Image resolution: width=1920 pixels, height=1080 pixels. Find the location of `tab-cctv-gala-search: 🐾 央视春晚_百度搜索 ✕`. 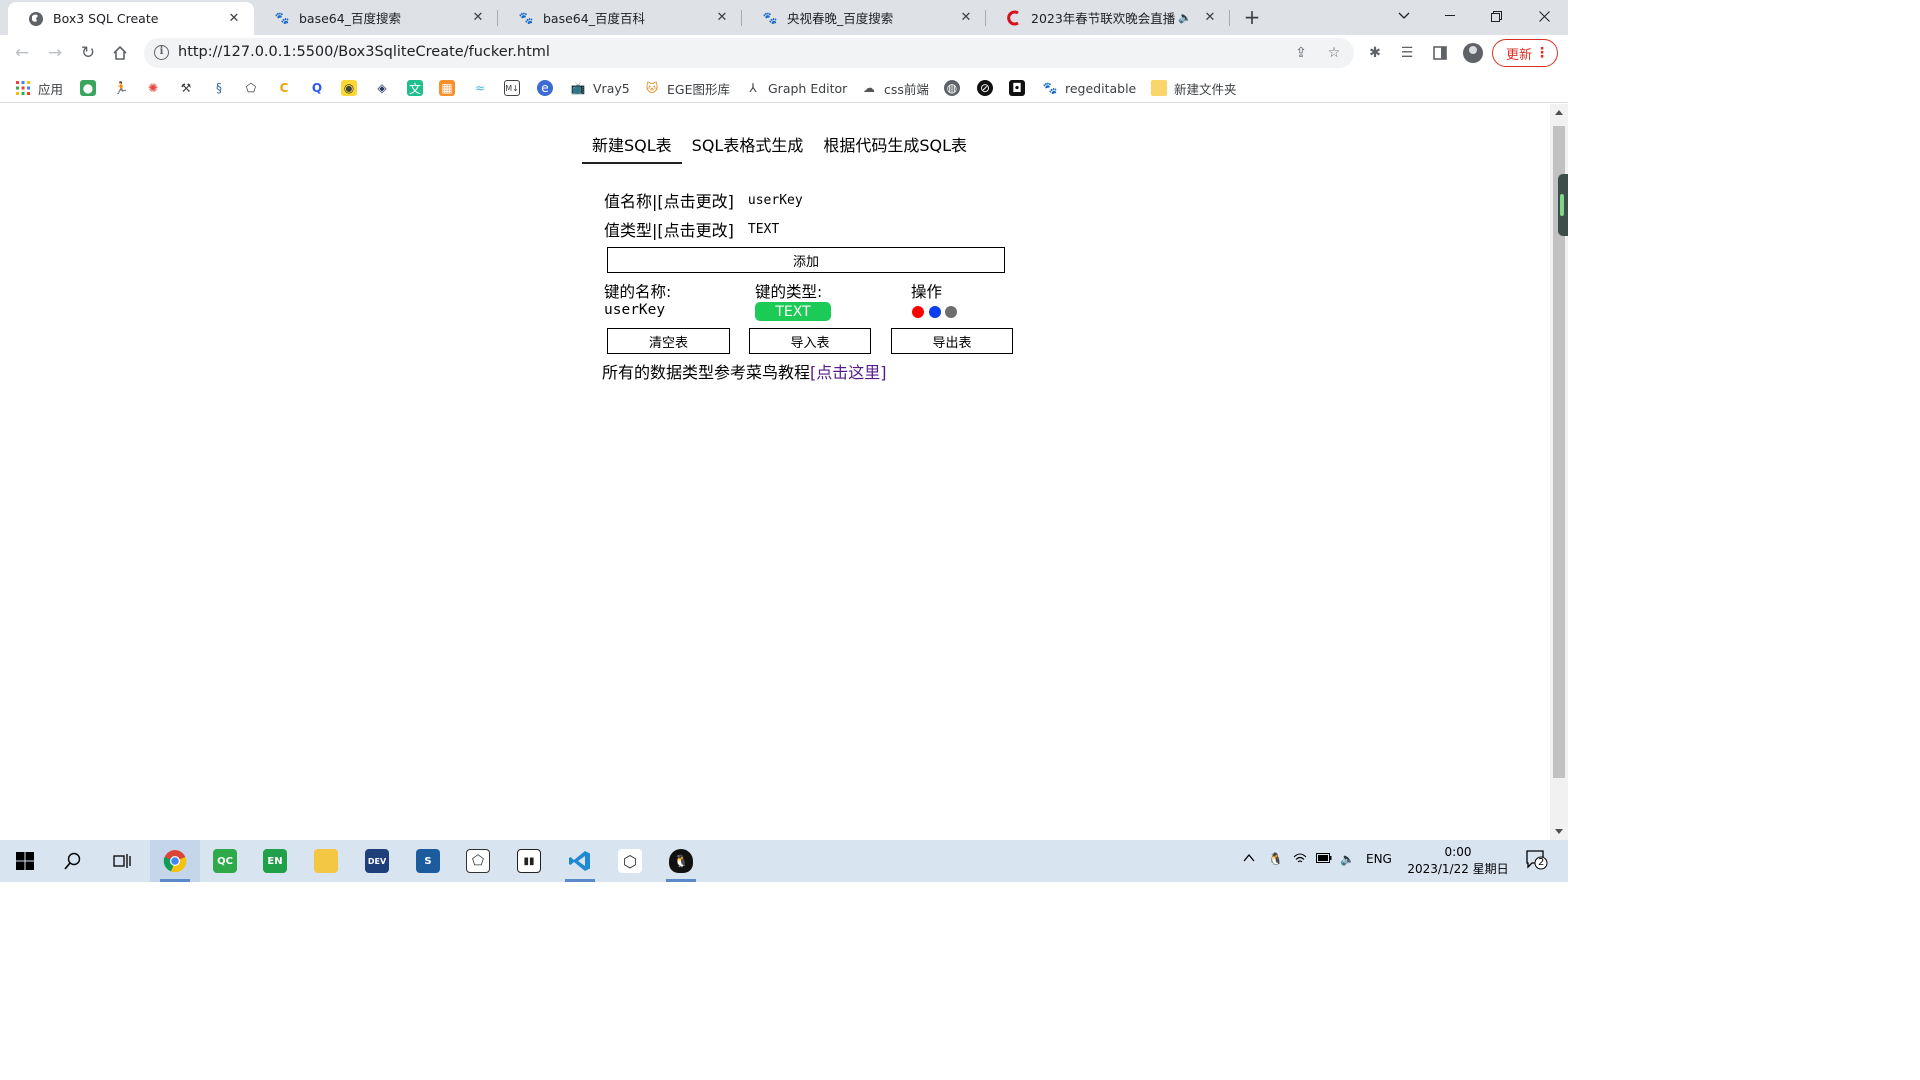

tab-cctv-gala-search: 🐾 央视春晚_百度搜索 ✕ is located at coordinates (864, 17).